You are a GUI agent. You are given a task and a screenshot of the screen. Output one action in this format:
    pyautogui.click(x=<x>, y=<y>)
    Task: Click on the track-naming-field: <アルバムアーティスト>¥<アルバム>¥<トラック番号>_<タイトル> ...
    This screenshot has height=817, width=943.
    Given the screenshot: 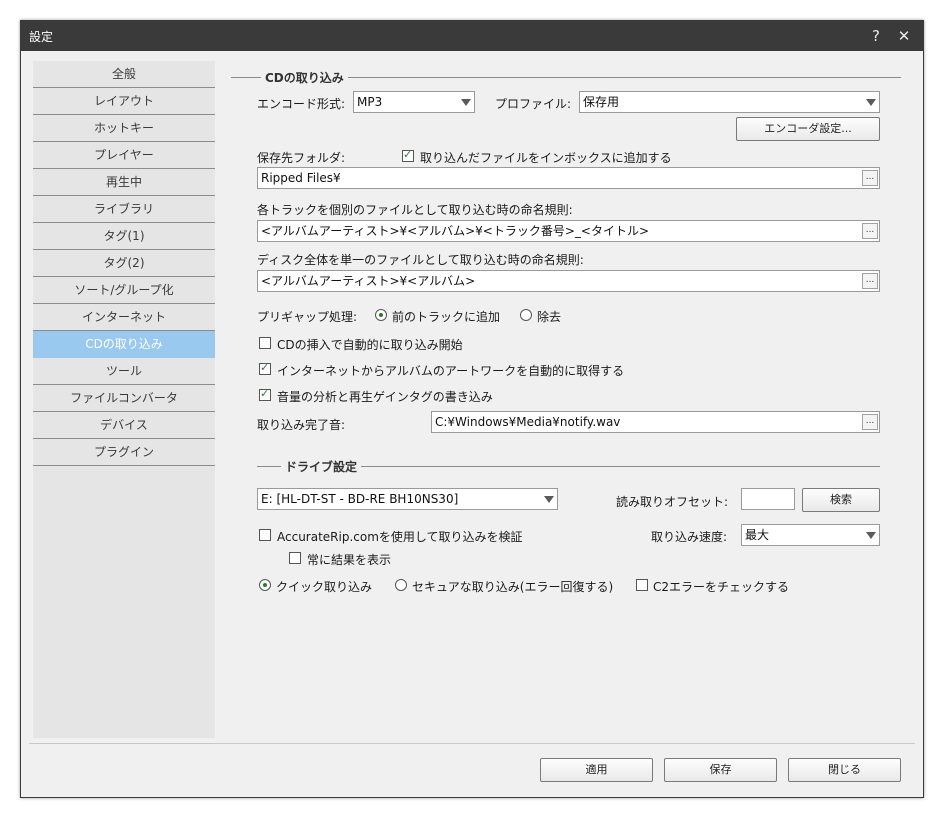 What is the action you would take?
    pyautogui.click(x=568, y=231)
    